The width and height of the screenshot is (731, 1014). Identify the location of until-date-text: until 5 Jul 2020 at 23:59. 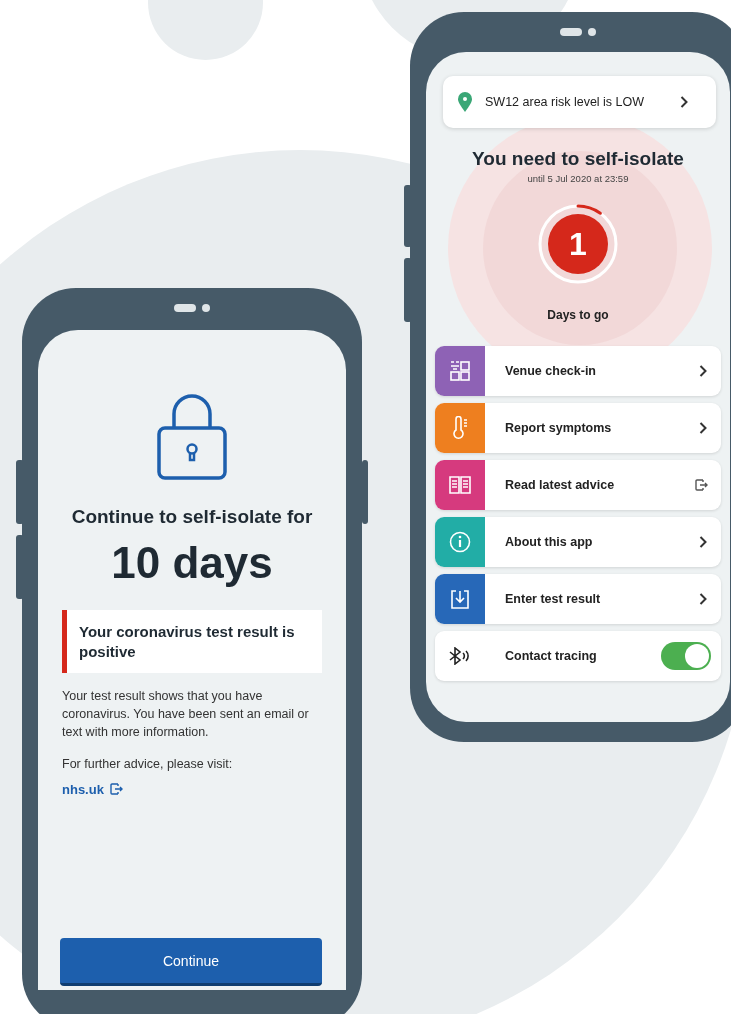
(578, 178).